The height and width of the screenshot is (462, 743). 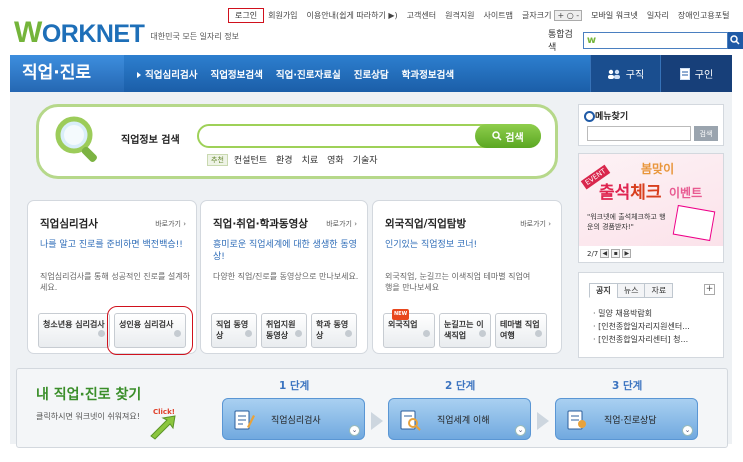 What do you see at coordinates (655, 40) in the screenshot?
I see `integrated-search-input: w` at bounding box center [655, 40].